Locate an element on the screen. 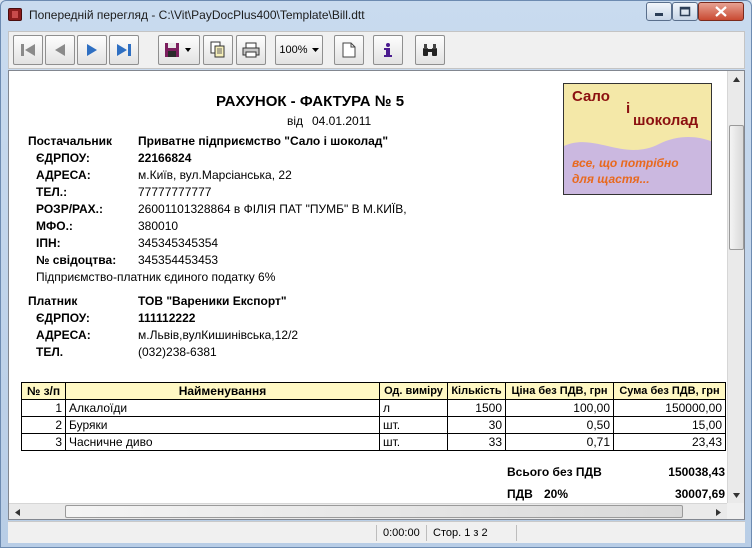 This screenshot has height=548, width=752. info-button is located at coordinates (388, 50).